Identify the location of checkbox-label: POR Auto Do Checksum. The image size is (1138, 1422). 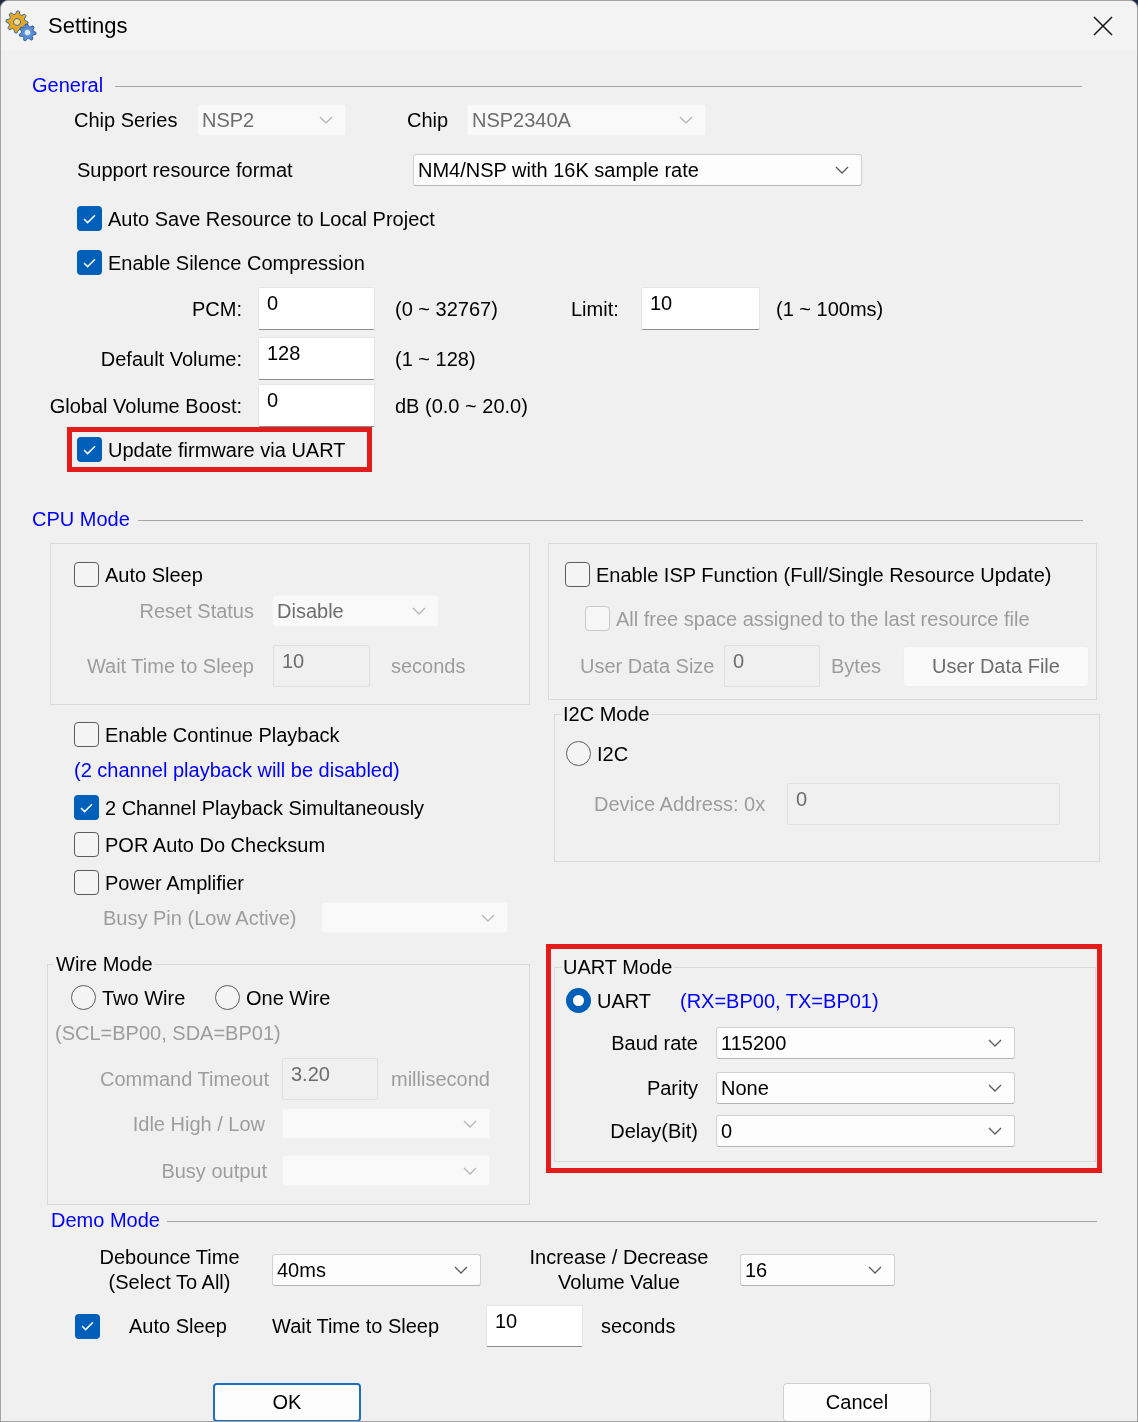
(215, 844).